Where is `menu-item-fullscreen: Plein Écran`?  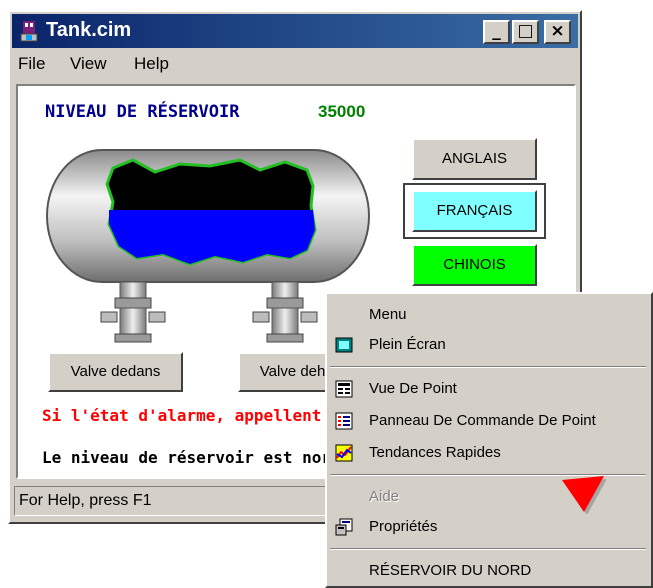
menu-item-fullscreen: Plein Écran is located at coordinates (489, 345).